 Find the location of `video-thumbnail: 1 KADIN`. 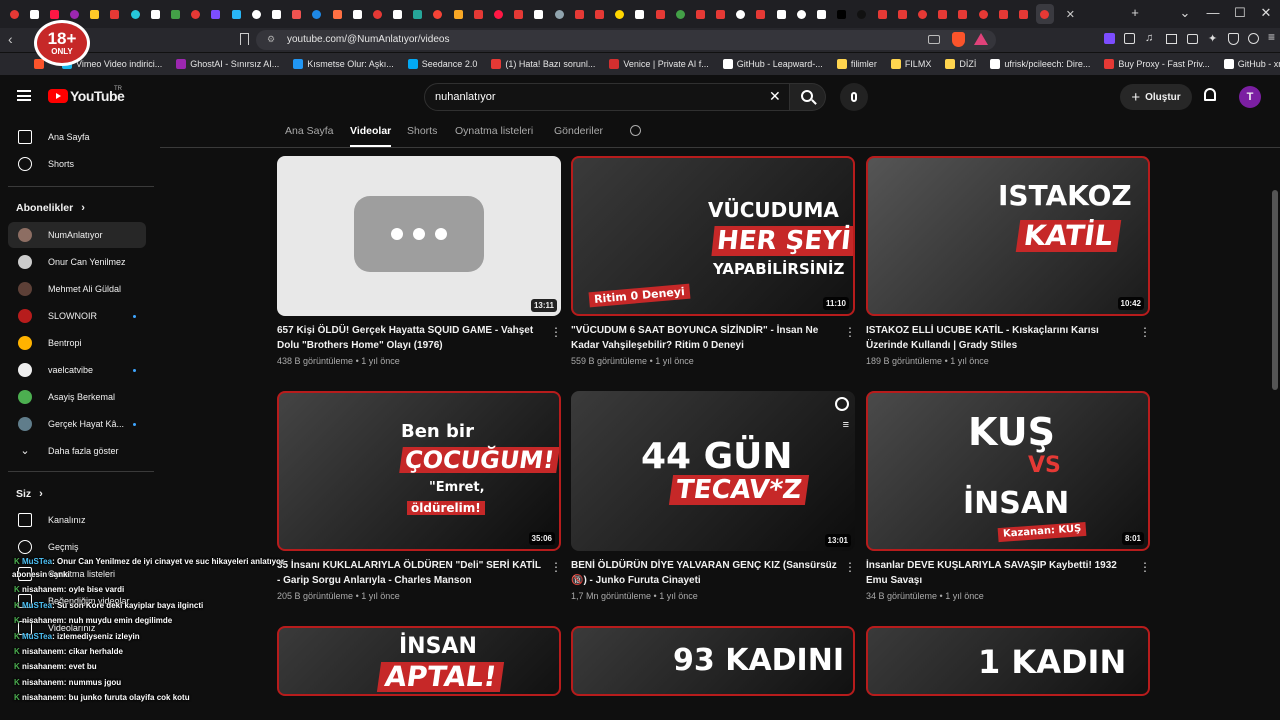

video-thumbnail: 1 KADIN is located at coordinates (1008, 661).